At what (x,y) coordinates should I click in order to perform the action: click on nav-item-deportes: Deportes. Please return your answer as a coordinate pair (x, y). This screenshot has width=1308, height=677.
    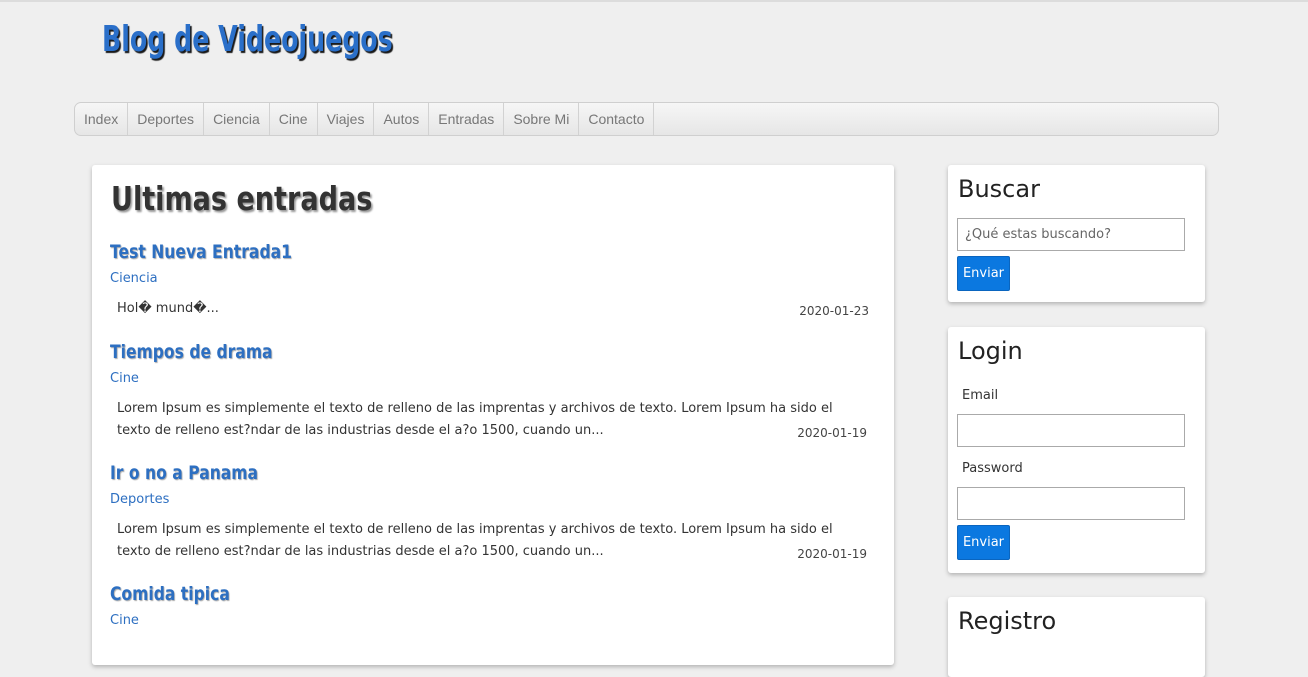
    Looking at the image, I should click on (166, 119).